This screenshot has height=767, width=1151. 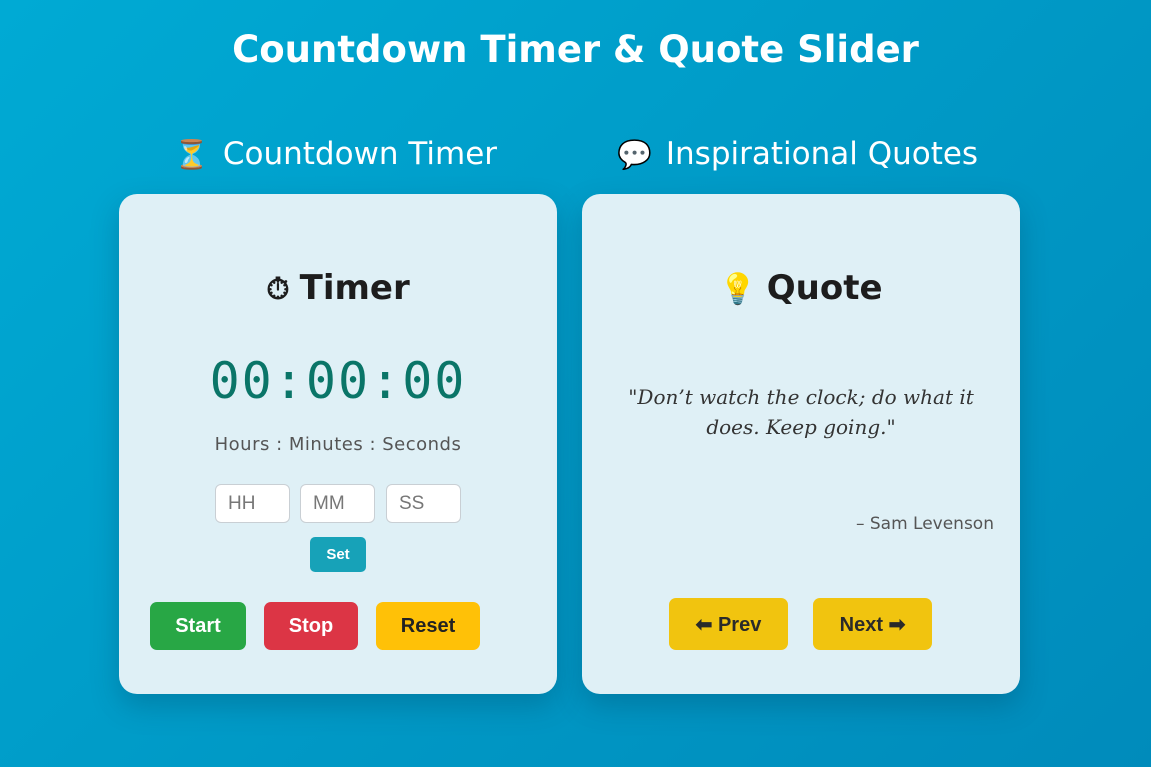 I want to click on set-button: Set, so click(x=338, y=554).